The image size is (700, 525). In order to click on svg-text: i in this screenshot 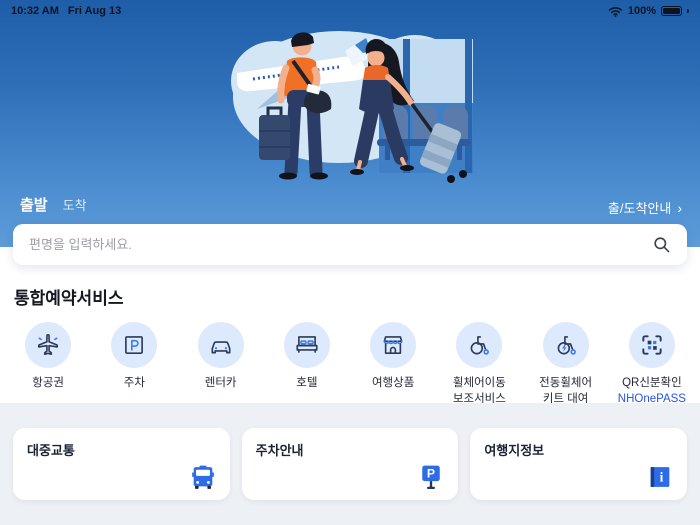, I will do `click(662, 477)`.